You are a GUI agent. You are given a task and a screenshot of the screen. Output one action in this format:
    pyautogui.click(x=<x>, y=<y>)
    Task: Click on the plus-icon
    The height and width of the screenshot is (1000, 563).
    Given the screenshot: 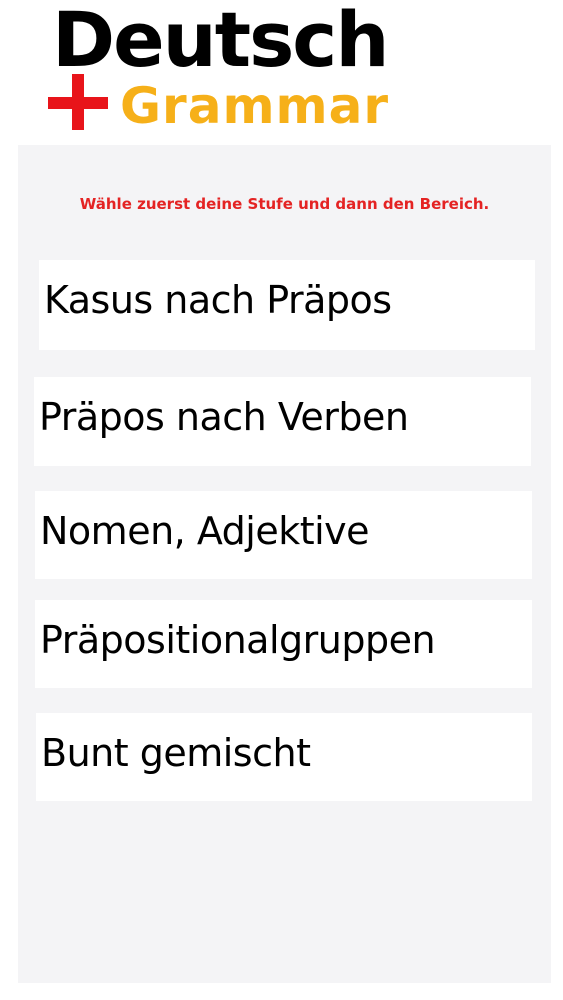 What is the action you would take?
    pyautogui.click(x=78, y=104)
    